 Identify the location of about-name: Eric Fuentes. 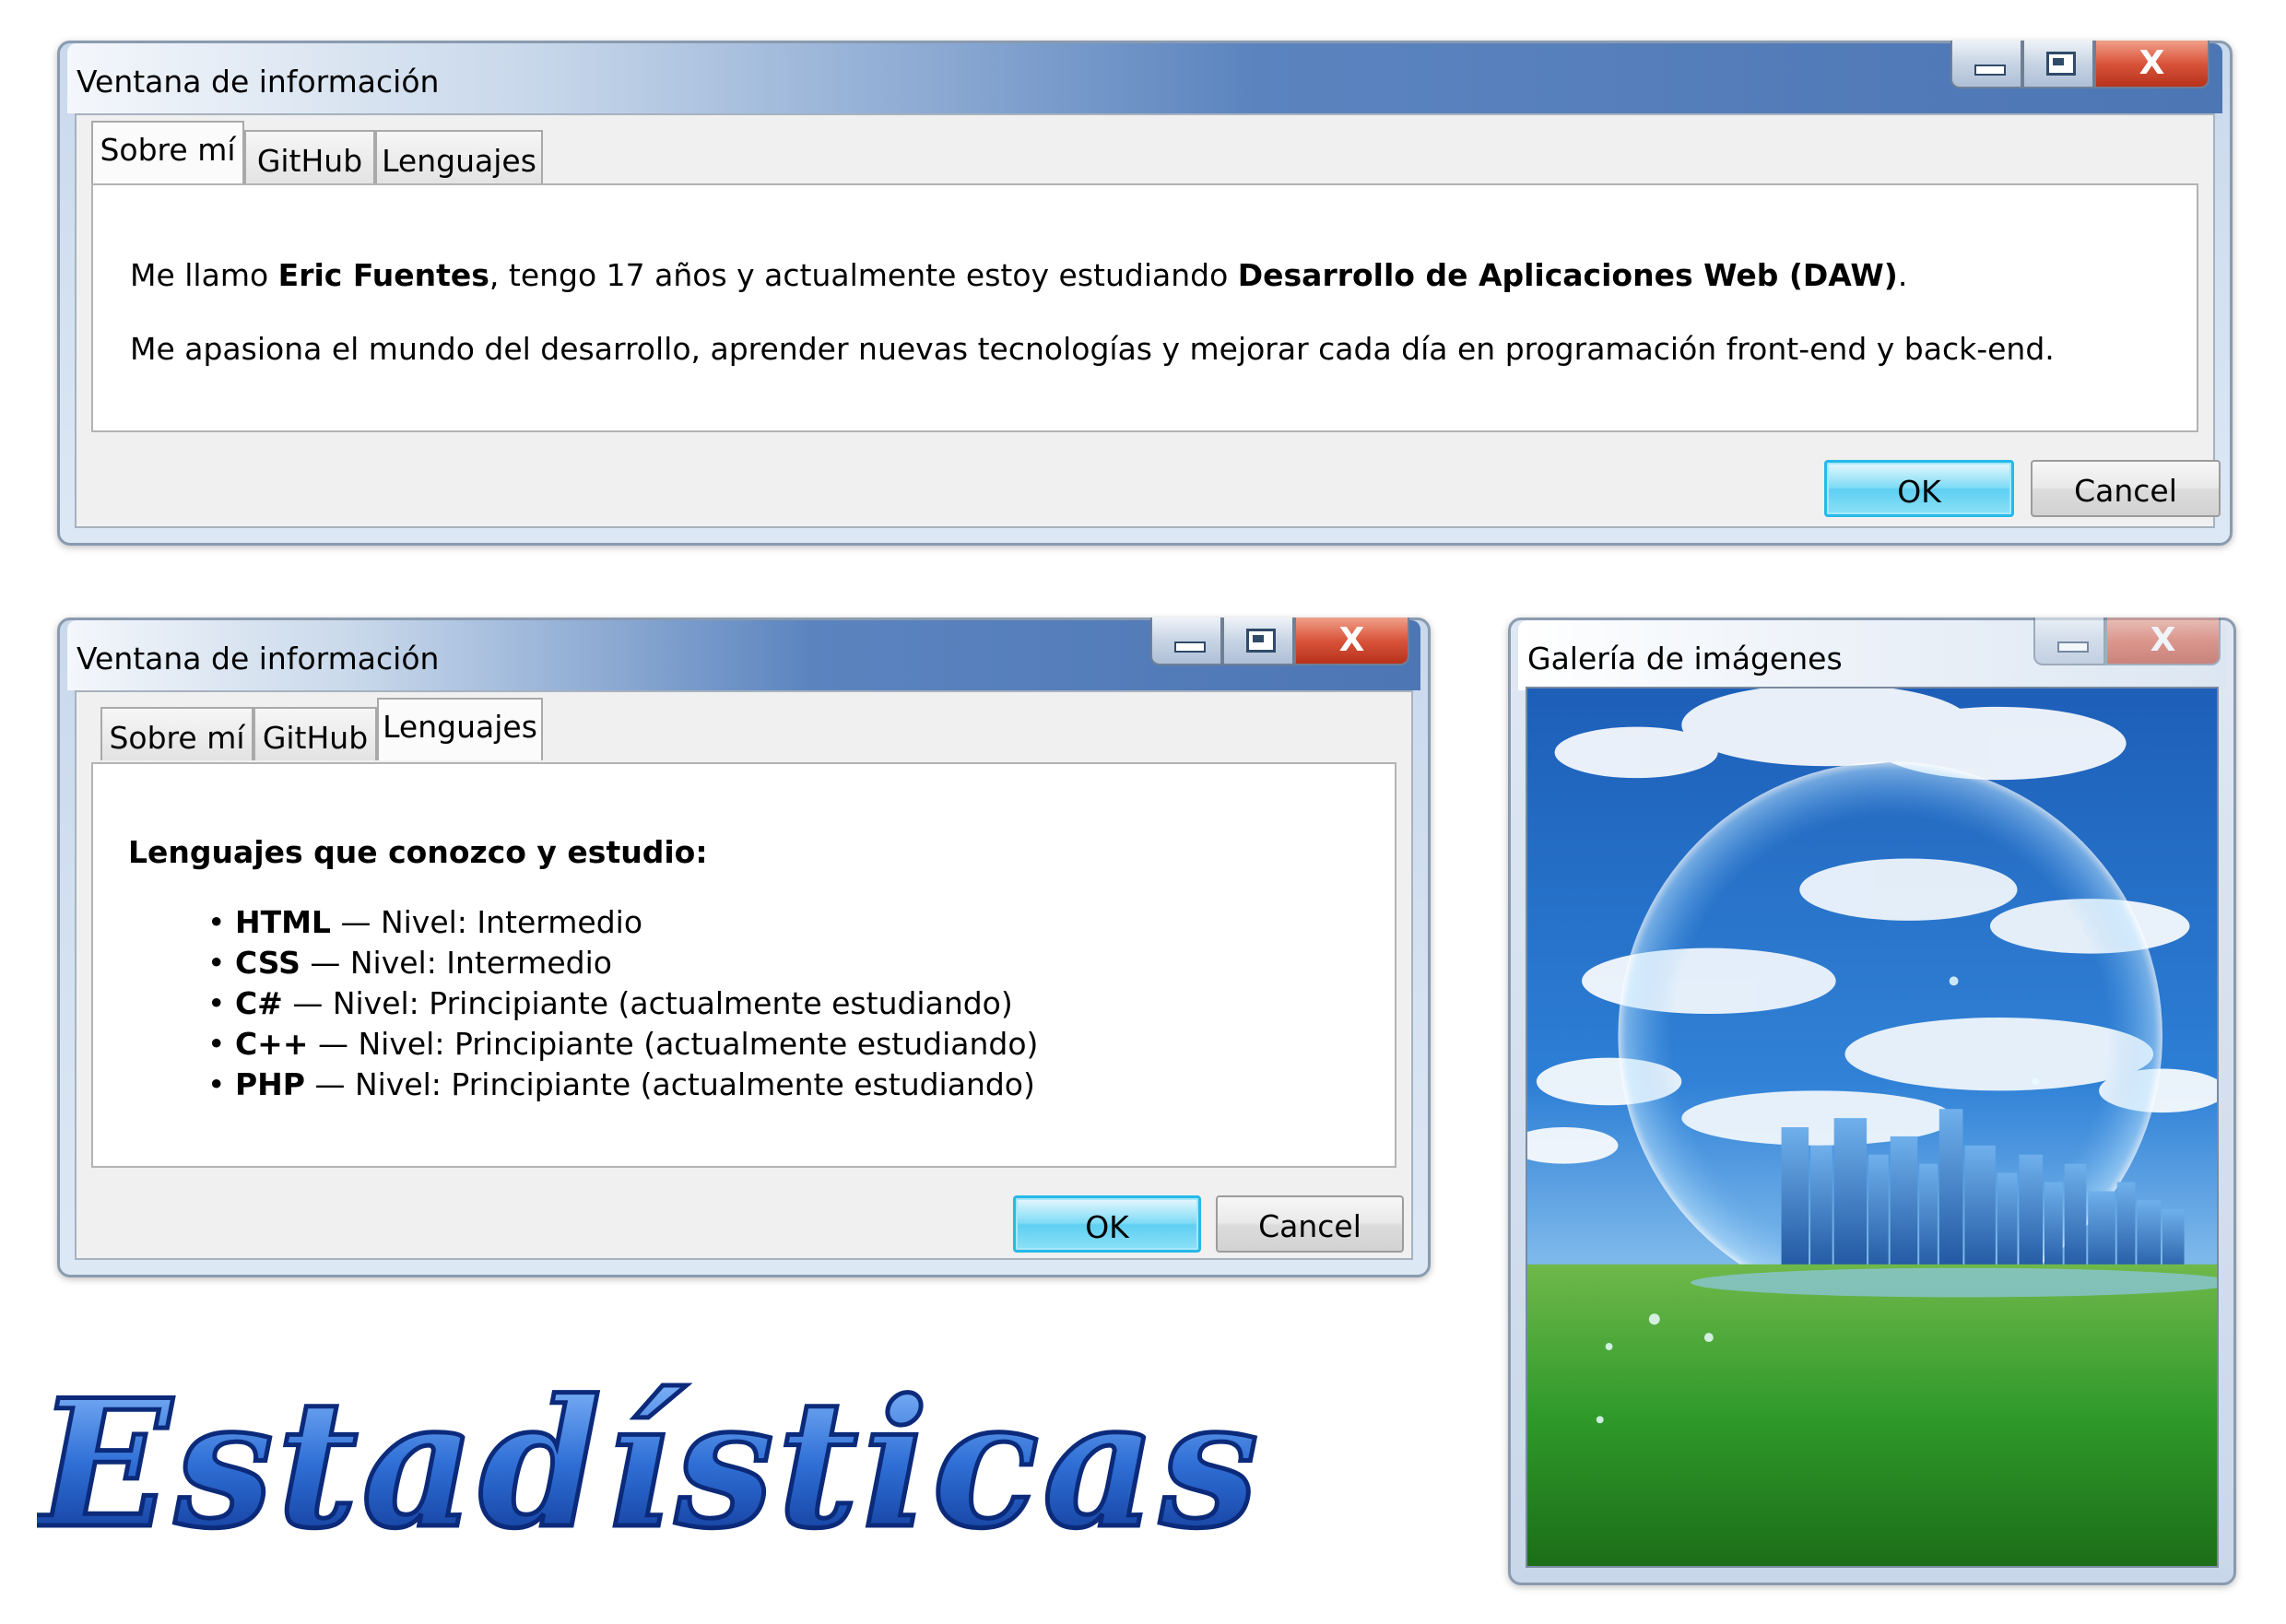
(383, 275).